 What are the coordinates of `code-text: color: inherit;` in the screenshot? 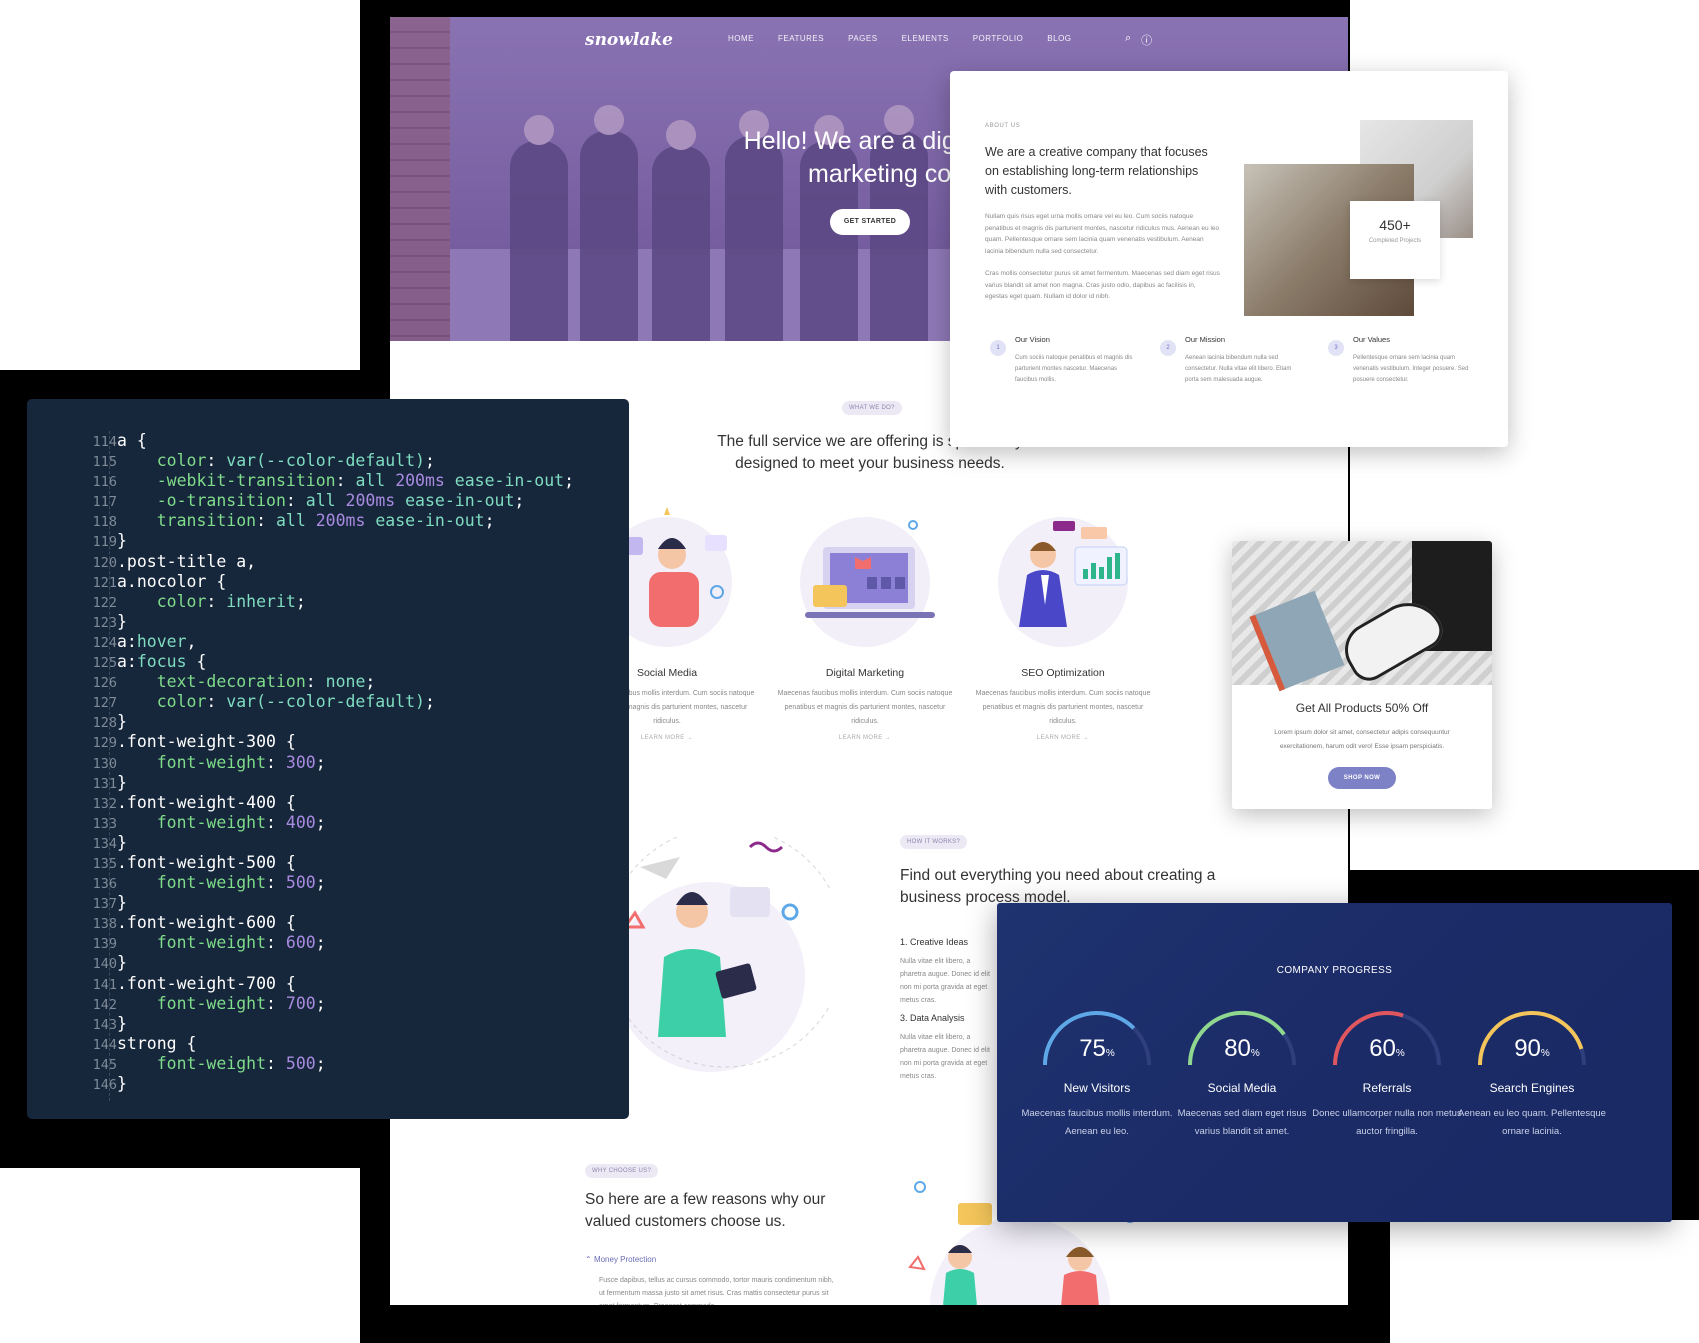 It's located at (231, 601).